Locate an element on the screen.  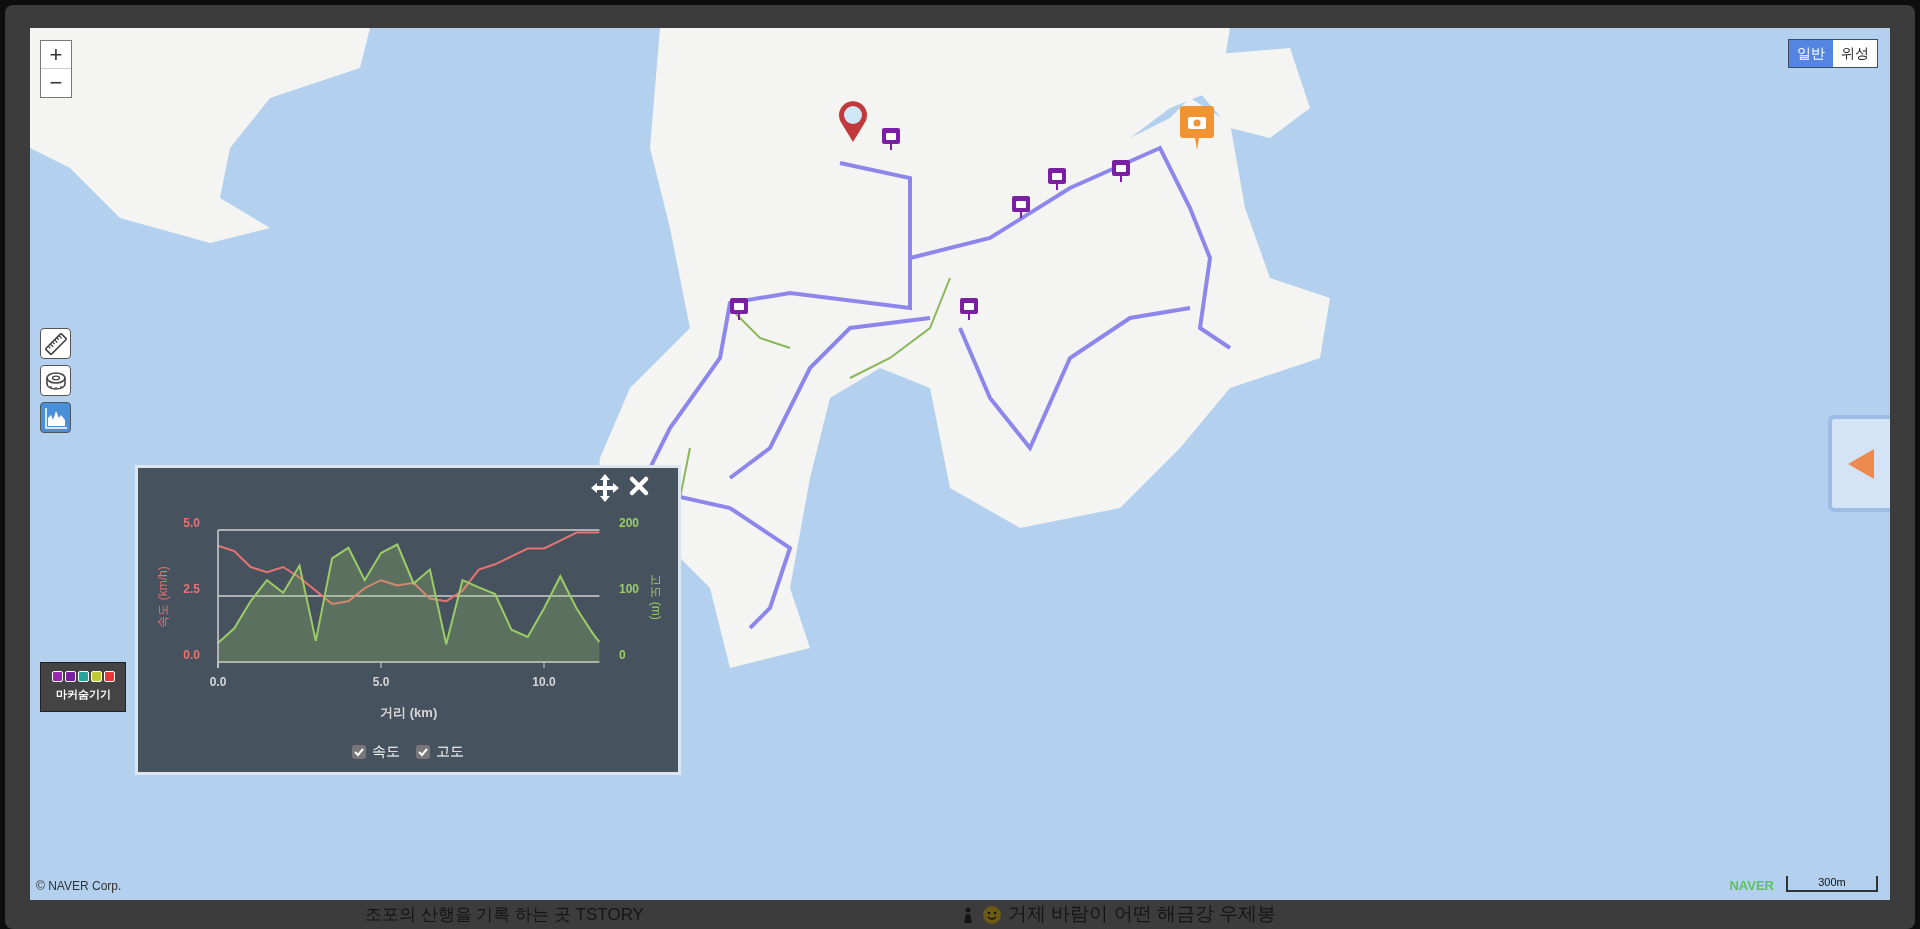
x-tick-label: 10.0 is located at coordinates (544, 682).